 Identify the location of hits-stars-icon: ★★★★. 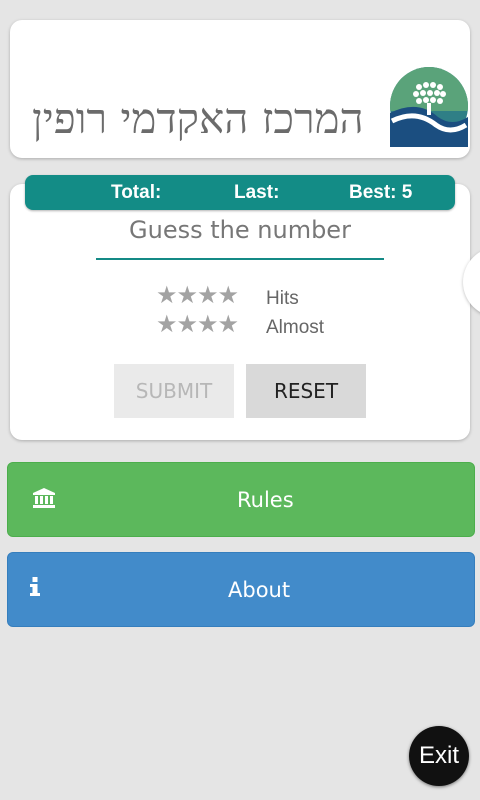
(197, 295).